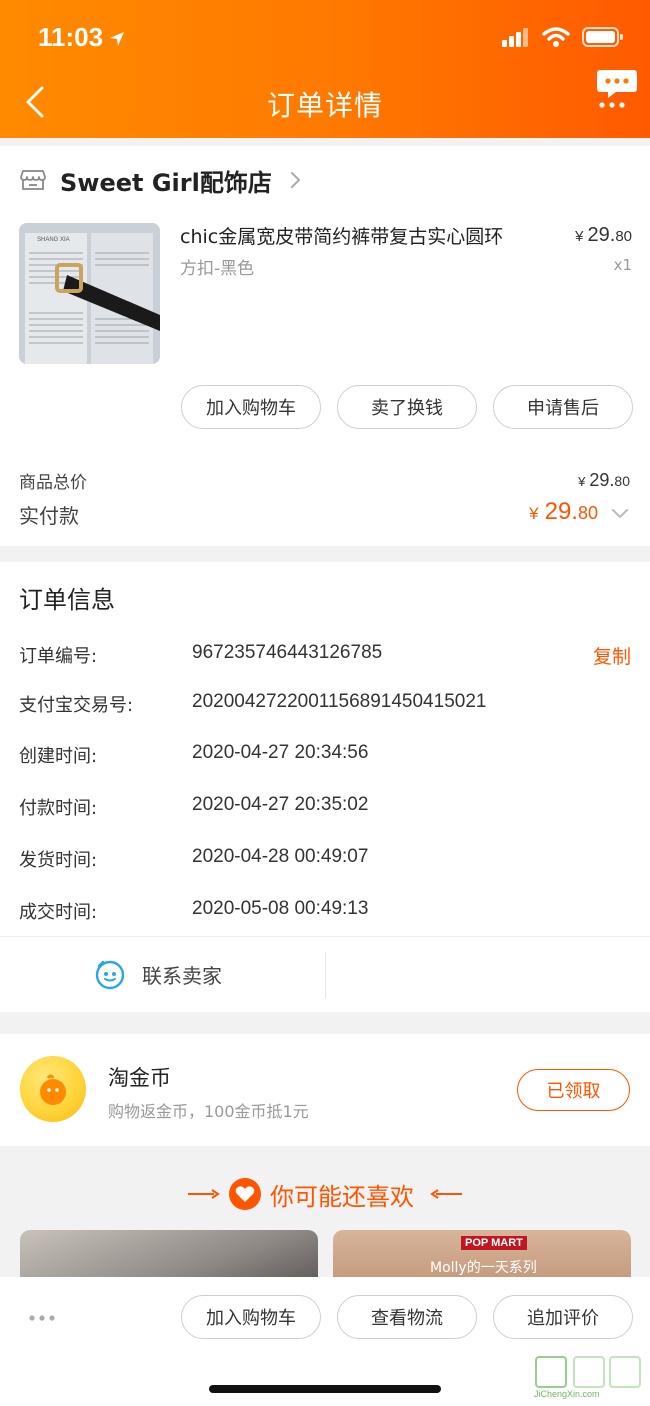 The width and height of the screenshot is (650, 1406). I want to click on coin-mascot-icon, so click(53, 1089).